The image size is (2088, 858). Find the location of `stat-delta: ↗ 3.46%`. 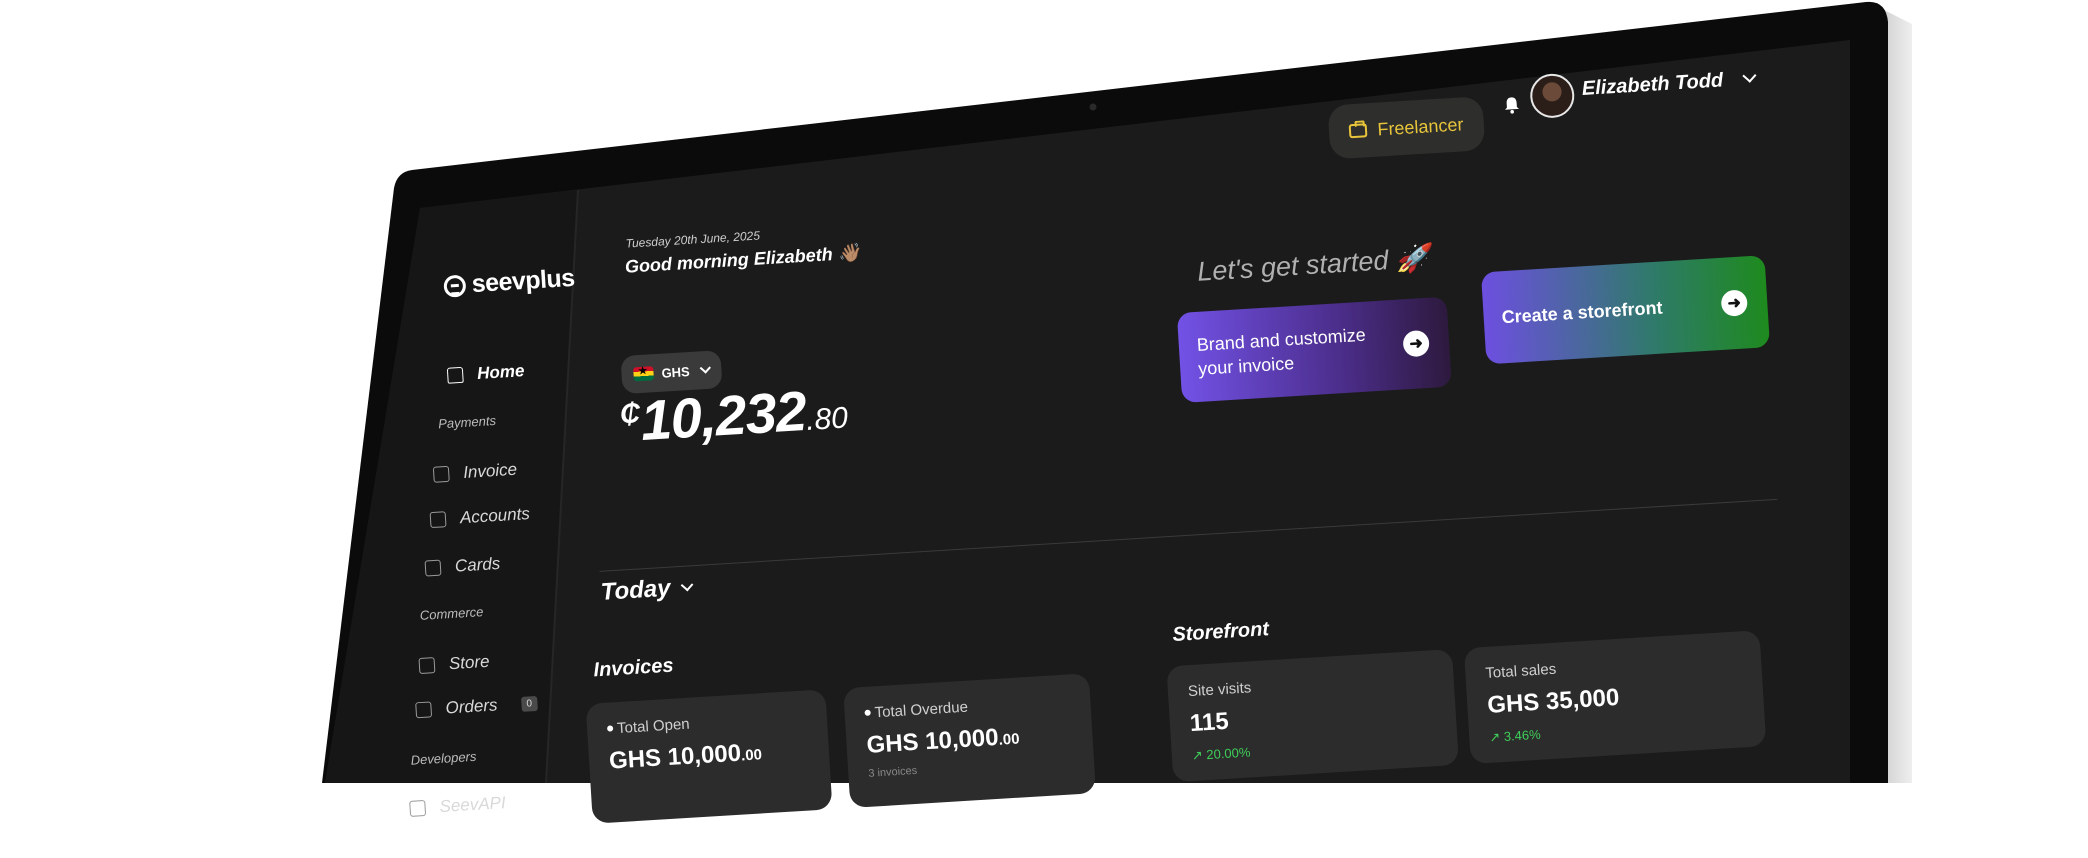

stat-delta: ↗ 3.46% is located at coordinates (1515, 735).